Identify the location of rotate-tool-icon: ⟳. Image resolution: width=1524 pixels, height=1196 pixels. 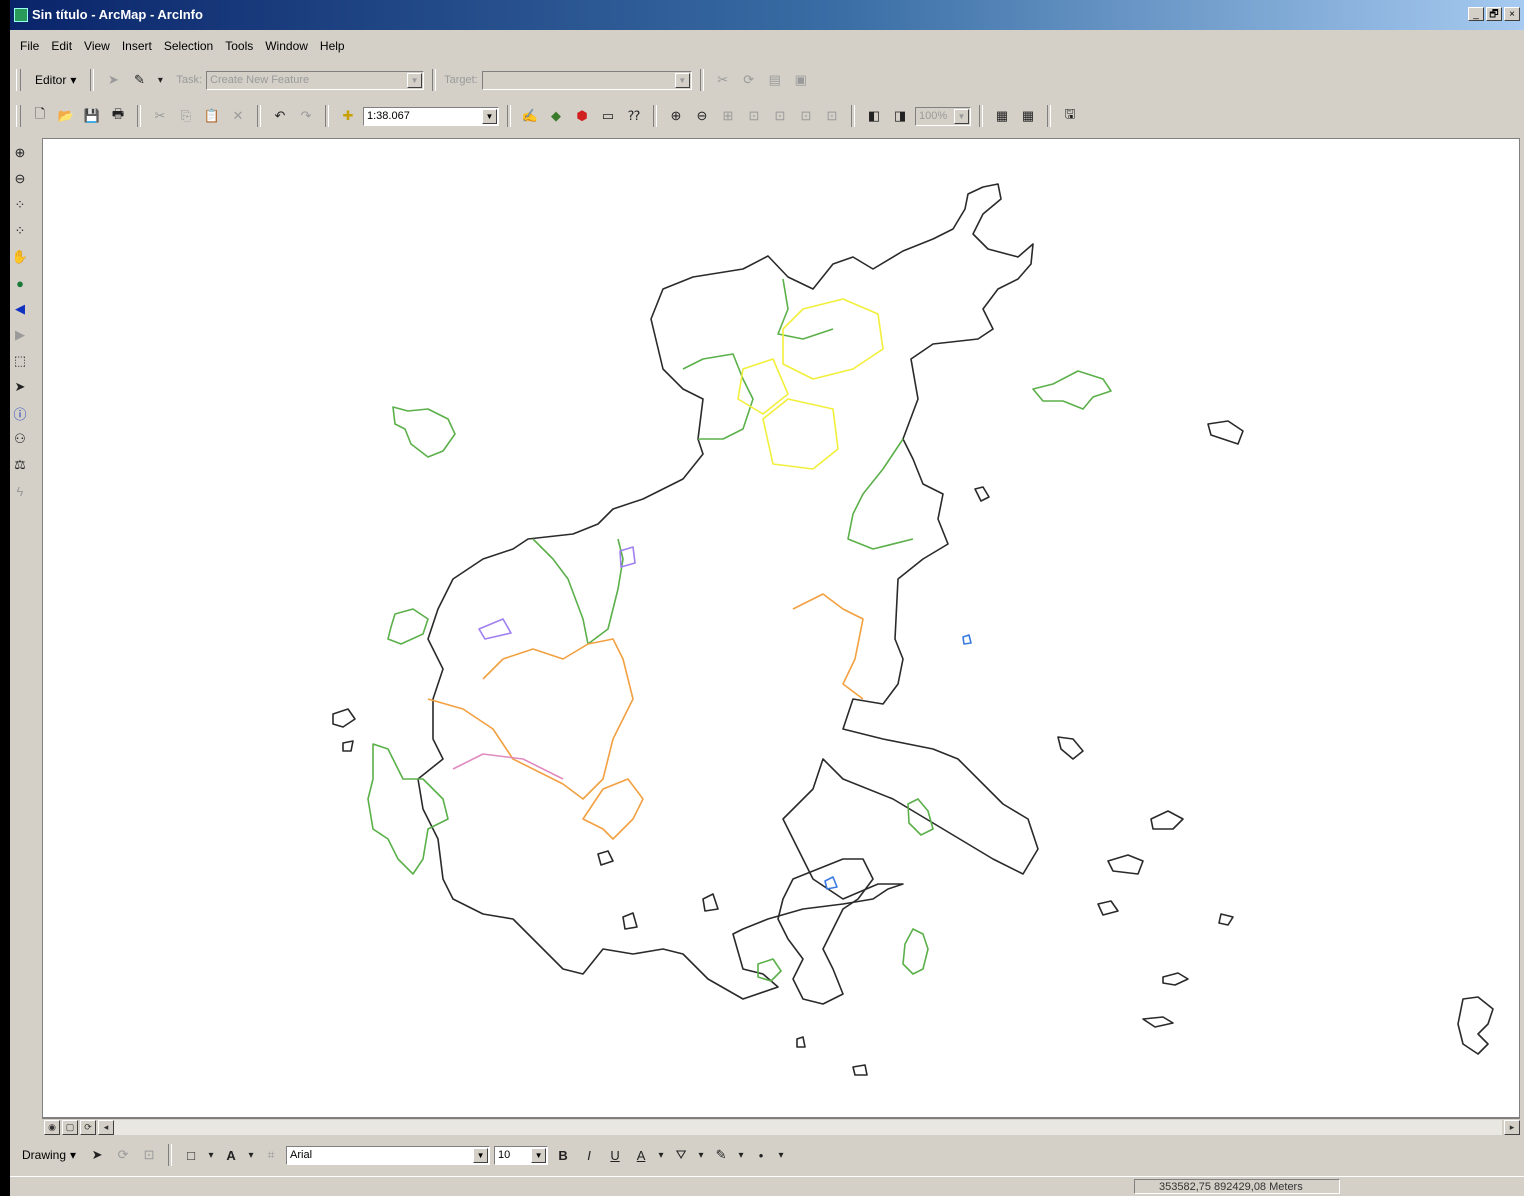
(749, 80).